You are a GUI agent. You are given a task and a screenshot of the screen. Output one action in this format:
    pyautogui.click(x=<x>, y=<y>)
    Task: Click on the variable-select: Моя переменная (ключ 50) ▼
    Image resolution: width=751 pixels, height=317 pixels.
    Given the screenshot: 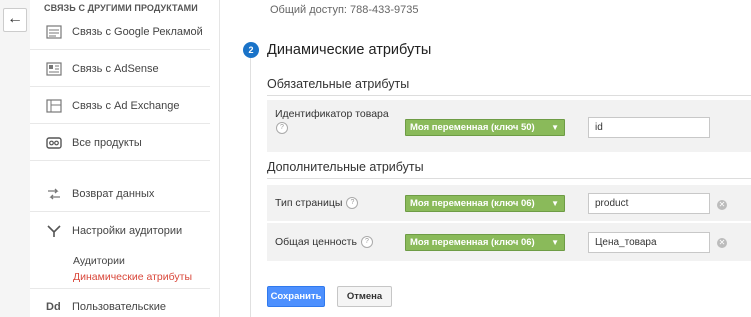 What is the action you would take?
    pyautogui.click(x=485, y=127)
    